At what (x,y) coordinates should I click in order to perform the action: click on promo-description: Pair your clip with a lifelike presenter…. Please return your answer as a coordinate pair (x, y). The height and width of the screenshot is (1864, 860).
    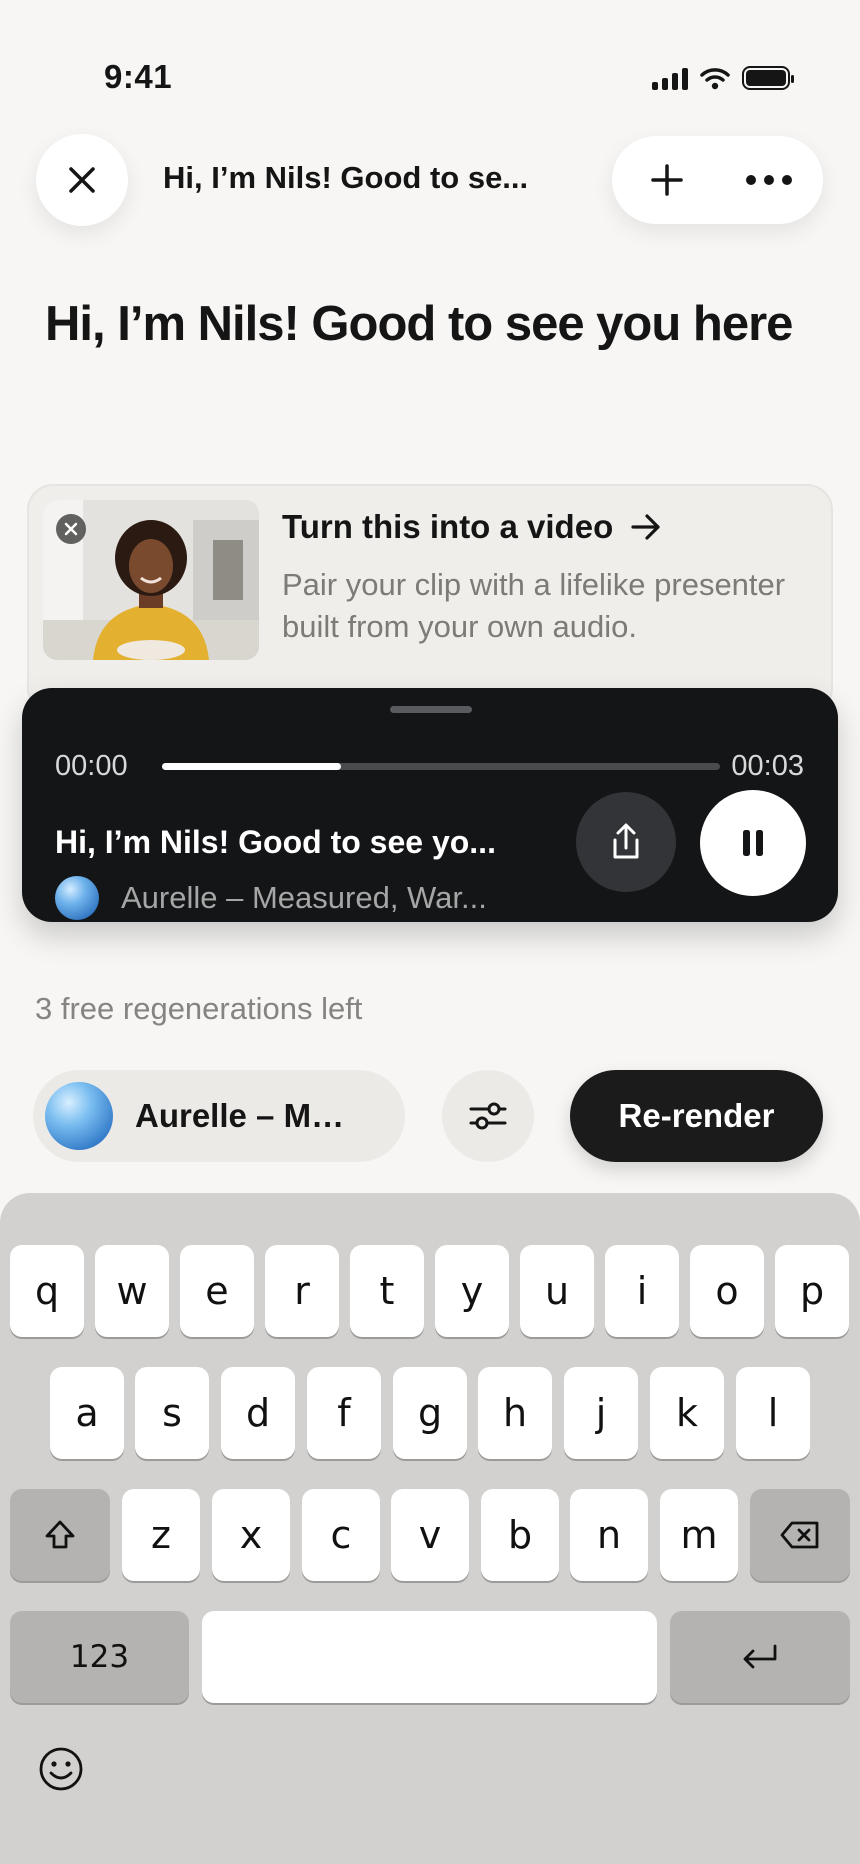
    Looking at the image, I should click on (534, 605).